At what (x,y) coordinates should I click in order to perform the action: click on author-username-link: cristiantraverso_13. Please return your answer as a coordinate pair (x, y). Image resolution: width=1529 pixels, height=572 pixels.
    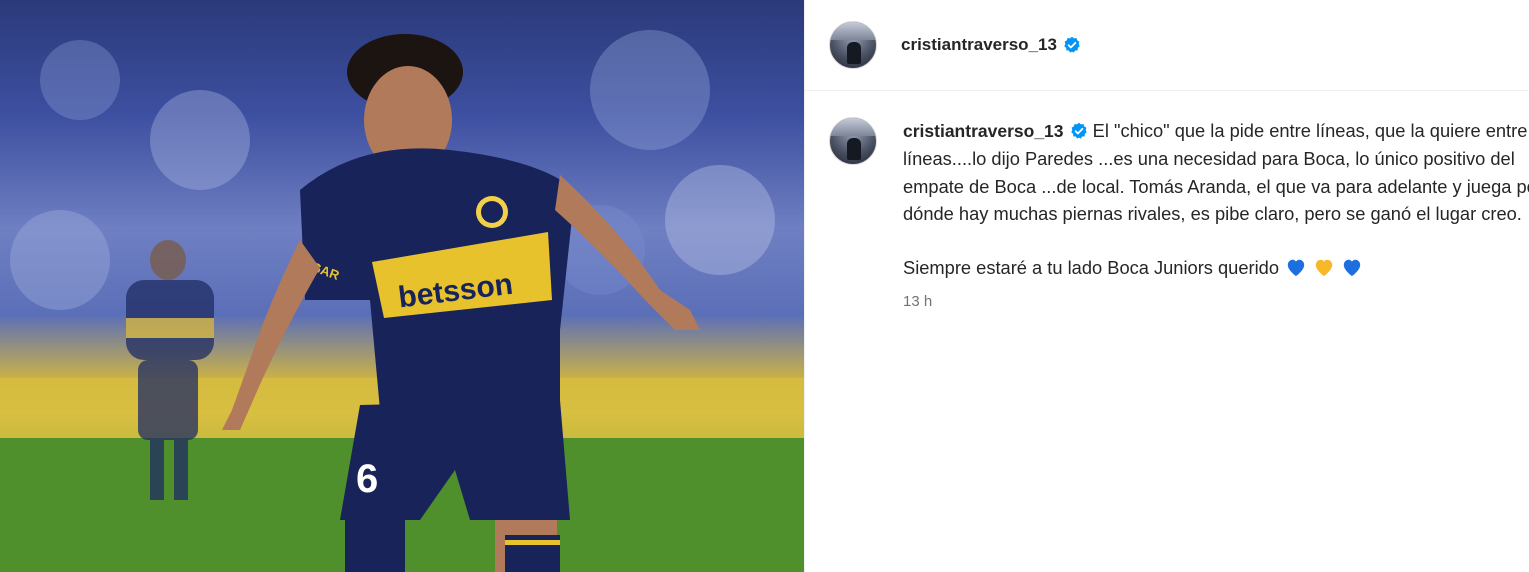
    Looking at the image, I should click on (979, 45).